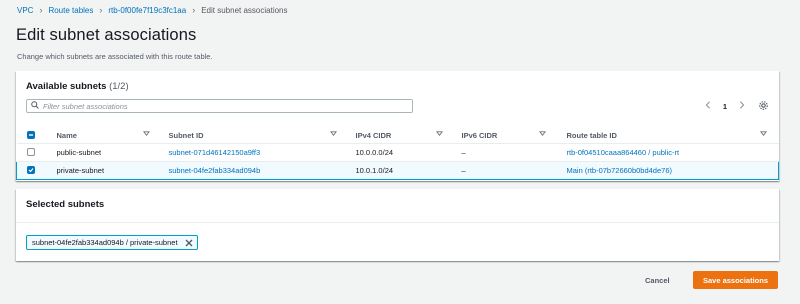 This screenshot has height=304, width=800. I want to click on subnet-name: public-subnet, so click(79, 152).